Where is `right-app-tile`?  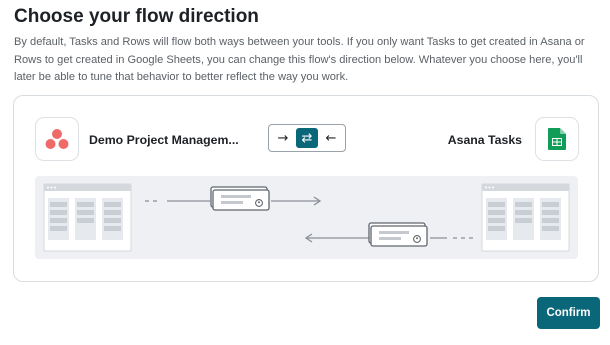
right-app-tile is located at coordinates (557, 139).